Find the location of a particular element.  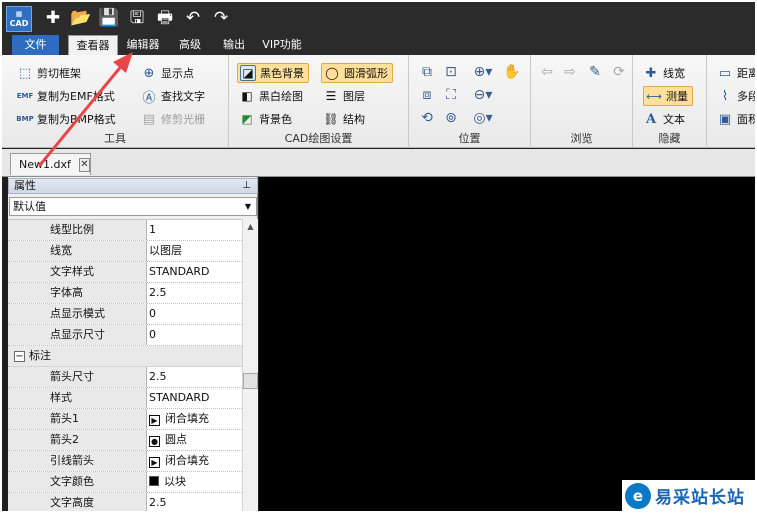

property-row: 线型比例 1 is located at coordinates (125, 230).